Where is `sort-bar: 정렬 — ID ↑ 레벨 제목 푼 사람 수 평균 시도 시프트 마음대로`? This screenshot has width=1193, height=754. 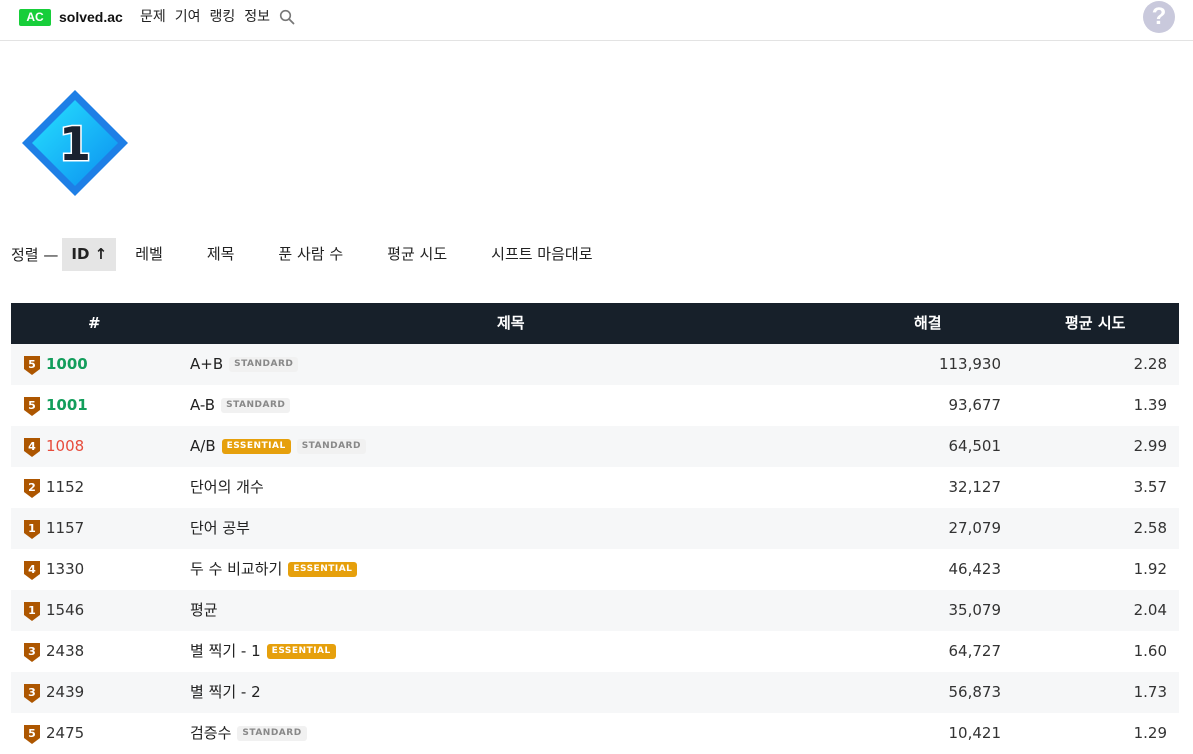
sort-bar: 정렬 — ID ↑ 레벨 제목 푼 사람 수 평균 시도 시프트 마음대로 is located at coordinates (306, 254).